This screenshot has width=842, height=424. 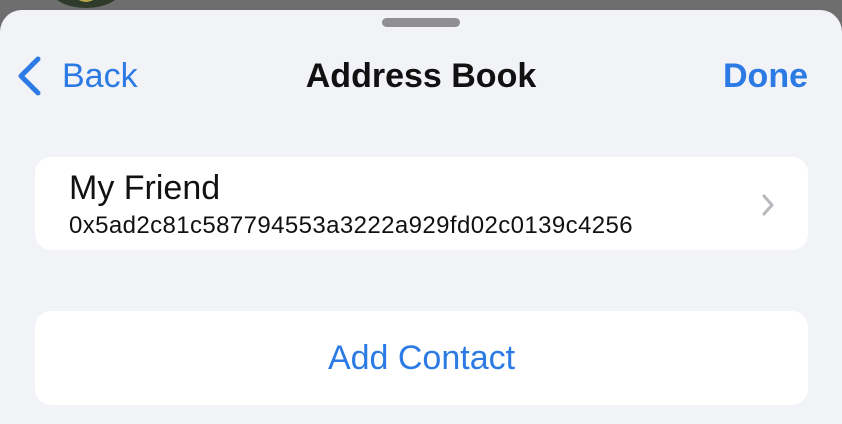 I want to click on chevron-right-icon, so click(x=768, y=205).